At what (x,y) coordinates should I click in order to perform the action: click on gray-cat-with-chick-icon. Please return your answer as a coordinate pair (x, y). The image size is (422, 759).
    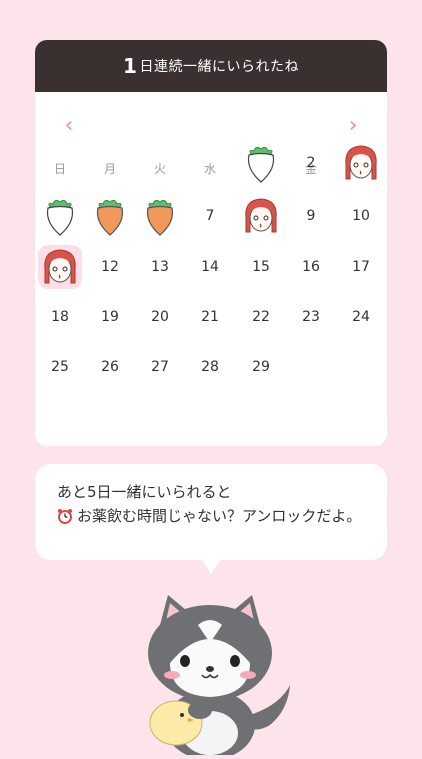
    Looking at the image, I should click on (210, 672).